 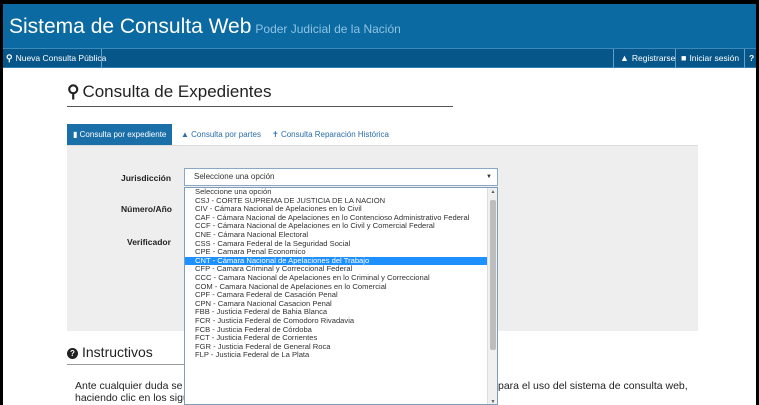 I want to click on tab-consulta-partes: ▲ Consulta por partes, so click(x=221, y=134).